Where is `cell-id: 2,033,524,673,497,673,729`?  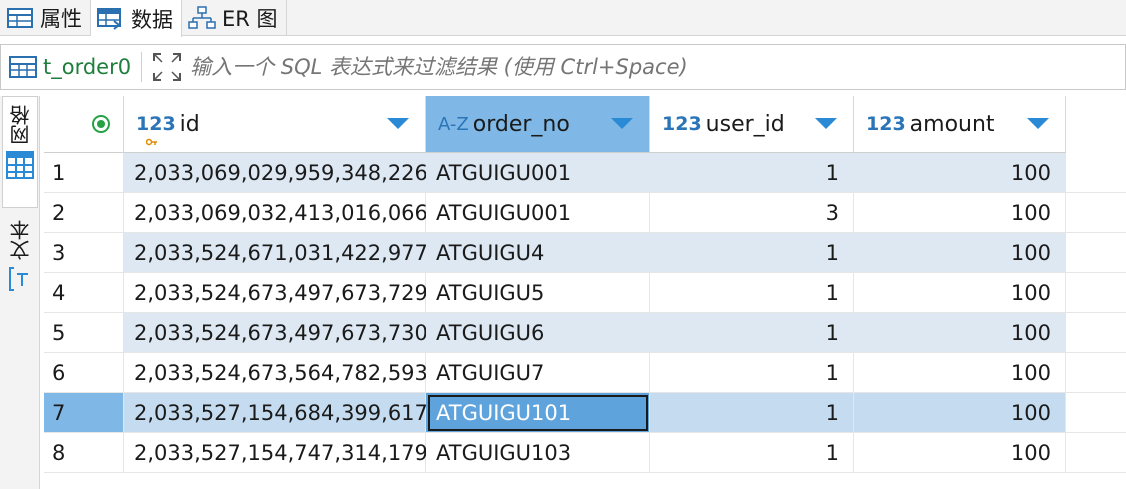 cell-id: 2,033,524,673,497,673,729 is located at coordinates (276, 293).